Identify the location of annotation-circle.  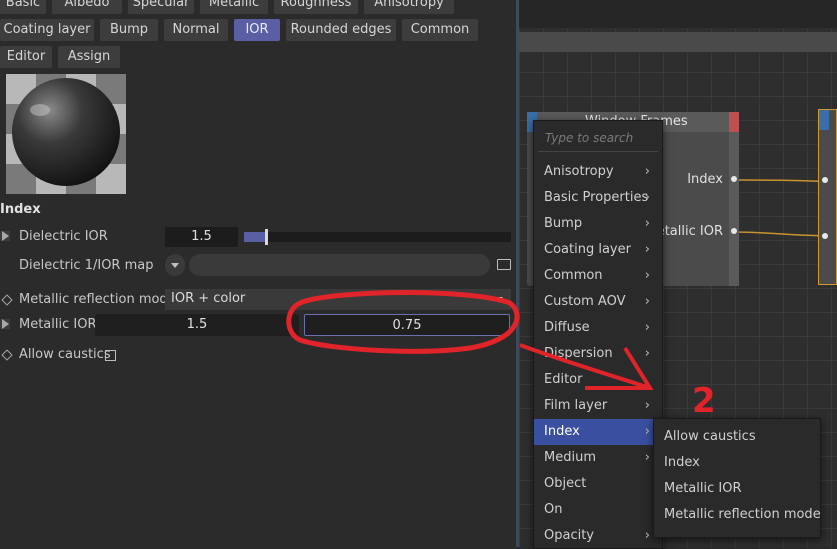
(403, 321).